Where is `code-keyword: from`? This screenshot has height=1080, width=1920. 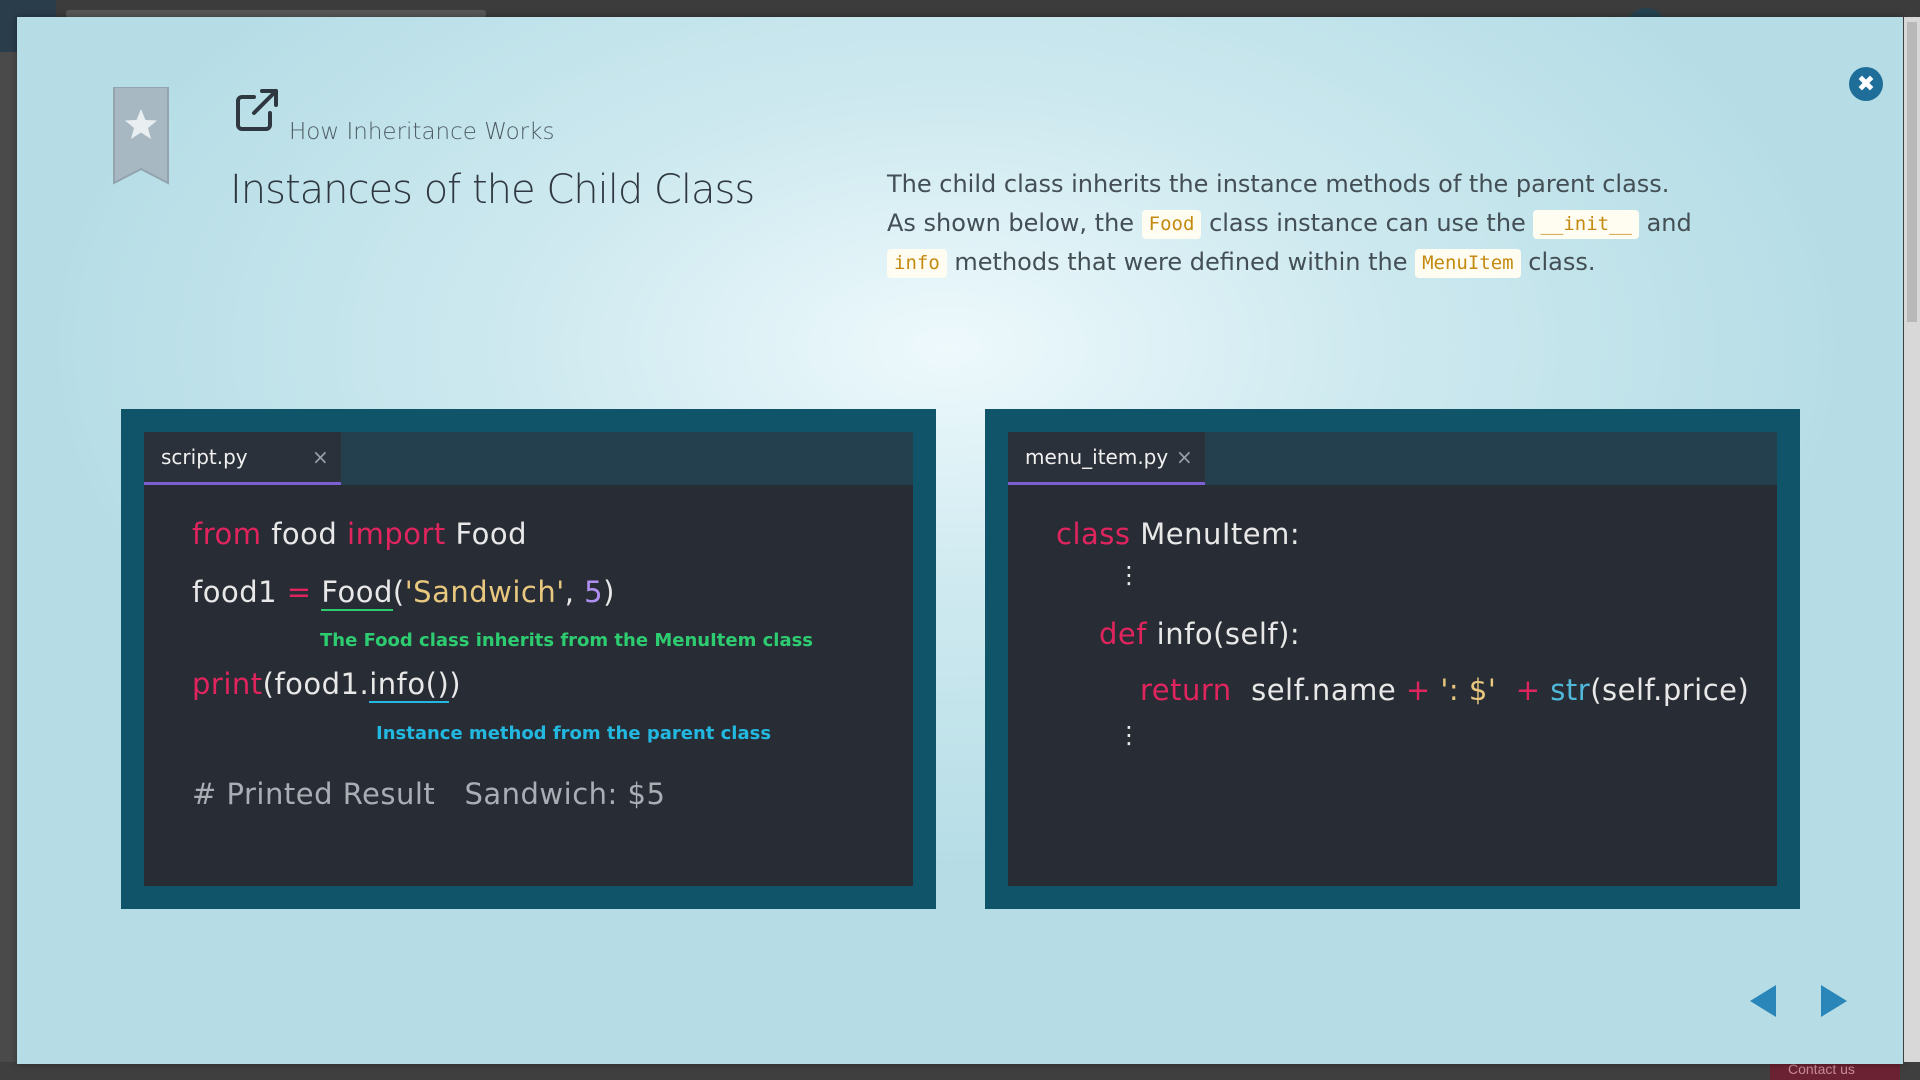 code-keyword: from is located at coordinates (227, 534).